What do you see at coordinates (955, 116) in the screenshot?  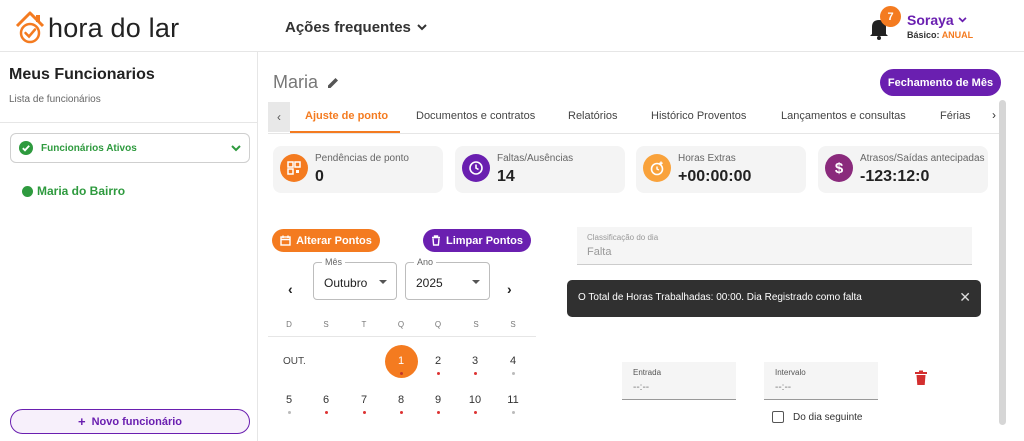 I see `tab-ferias: Férias` at bounding box center [955, 116].